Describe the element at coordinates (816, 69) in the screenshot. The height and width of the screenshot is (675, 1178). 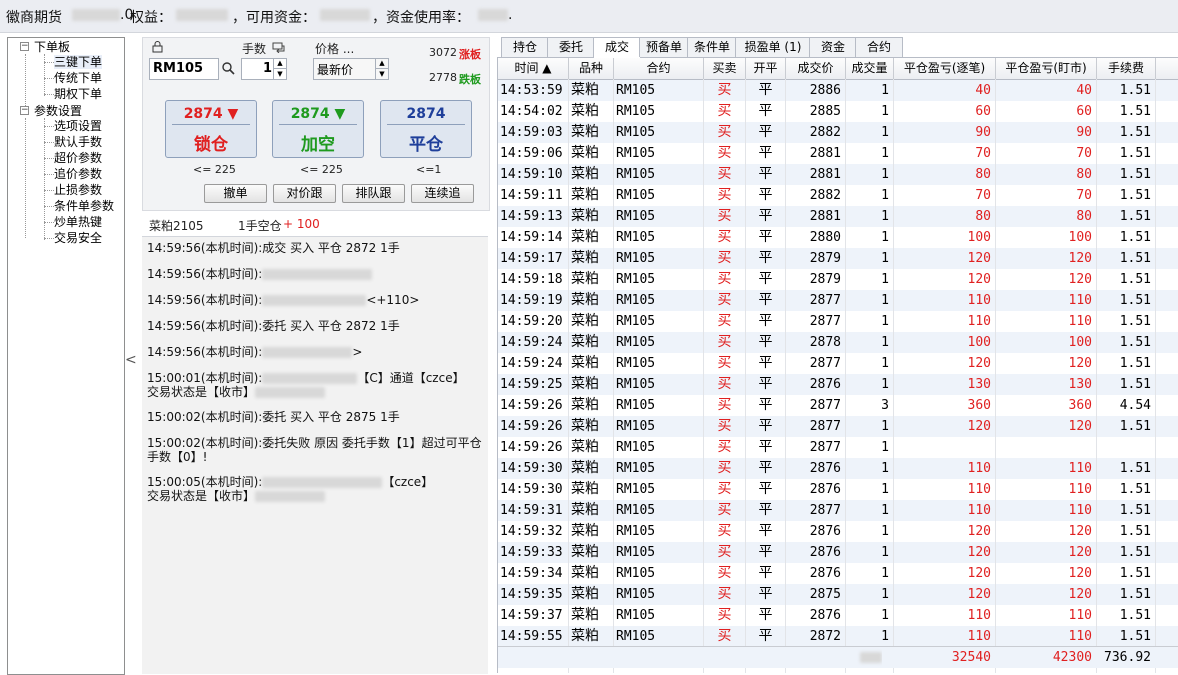
I see `col-header-price: 成交价` at that location.